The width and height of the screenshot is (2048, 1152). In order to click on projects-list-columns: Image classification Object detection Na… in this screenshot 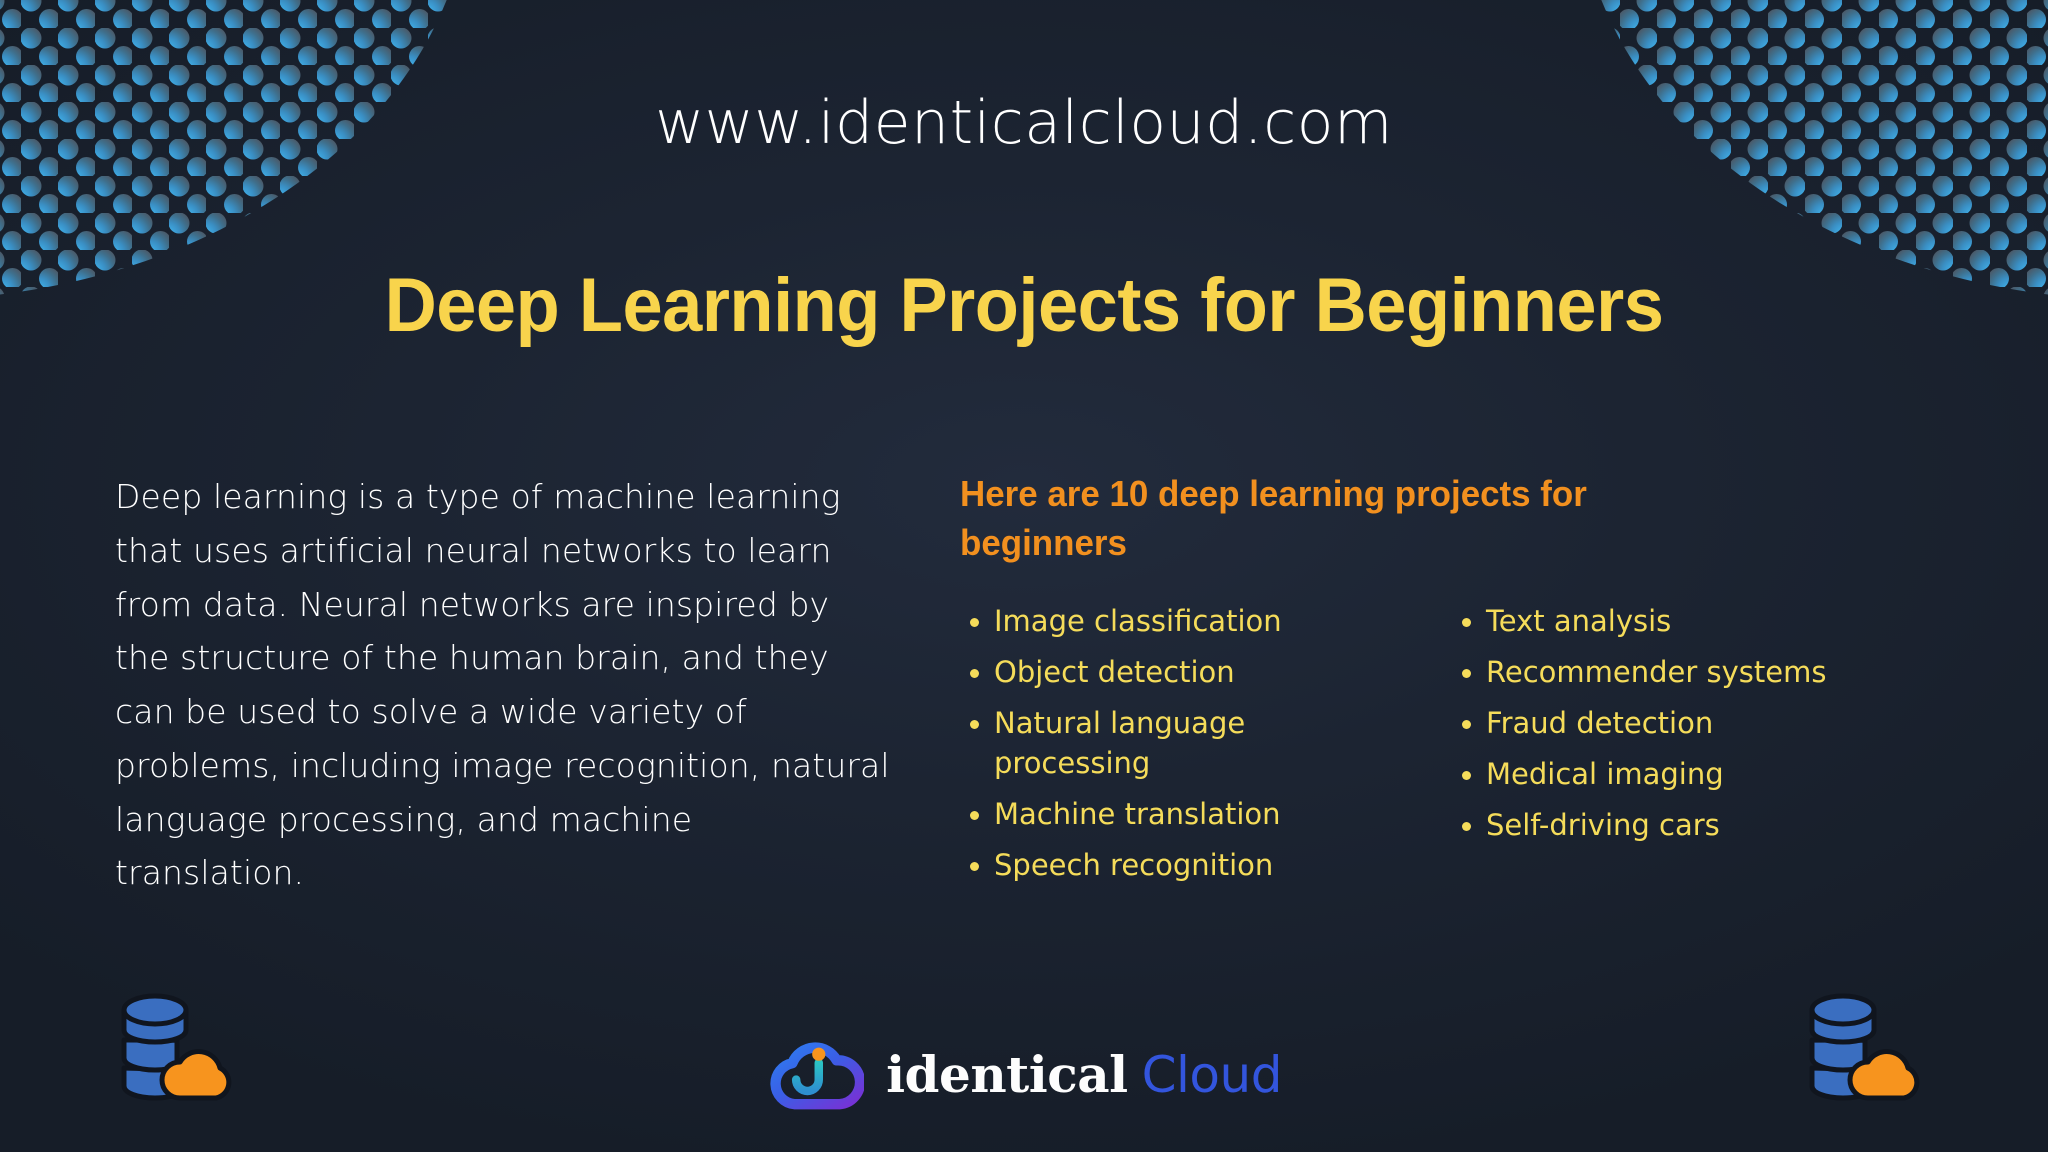, I will do `click(1504, 748)`.